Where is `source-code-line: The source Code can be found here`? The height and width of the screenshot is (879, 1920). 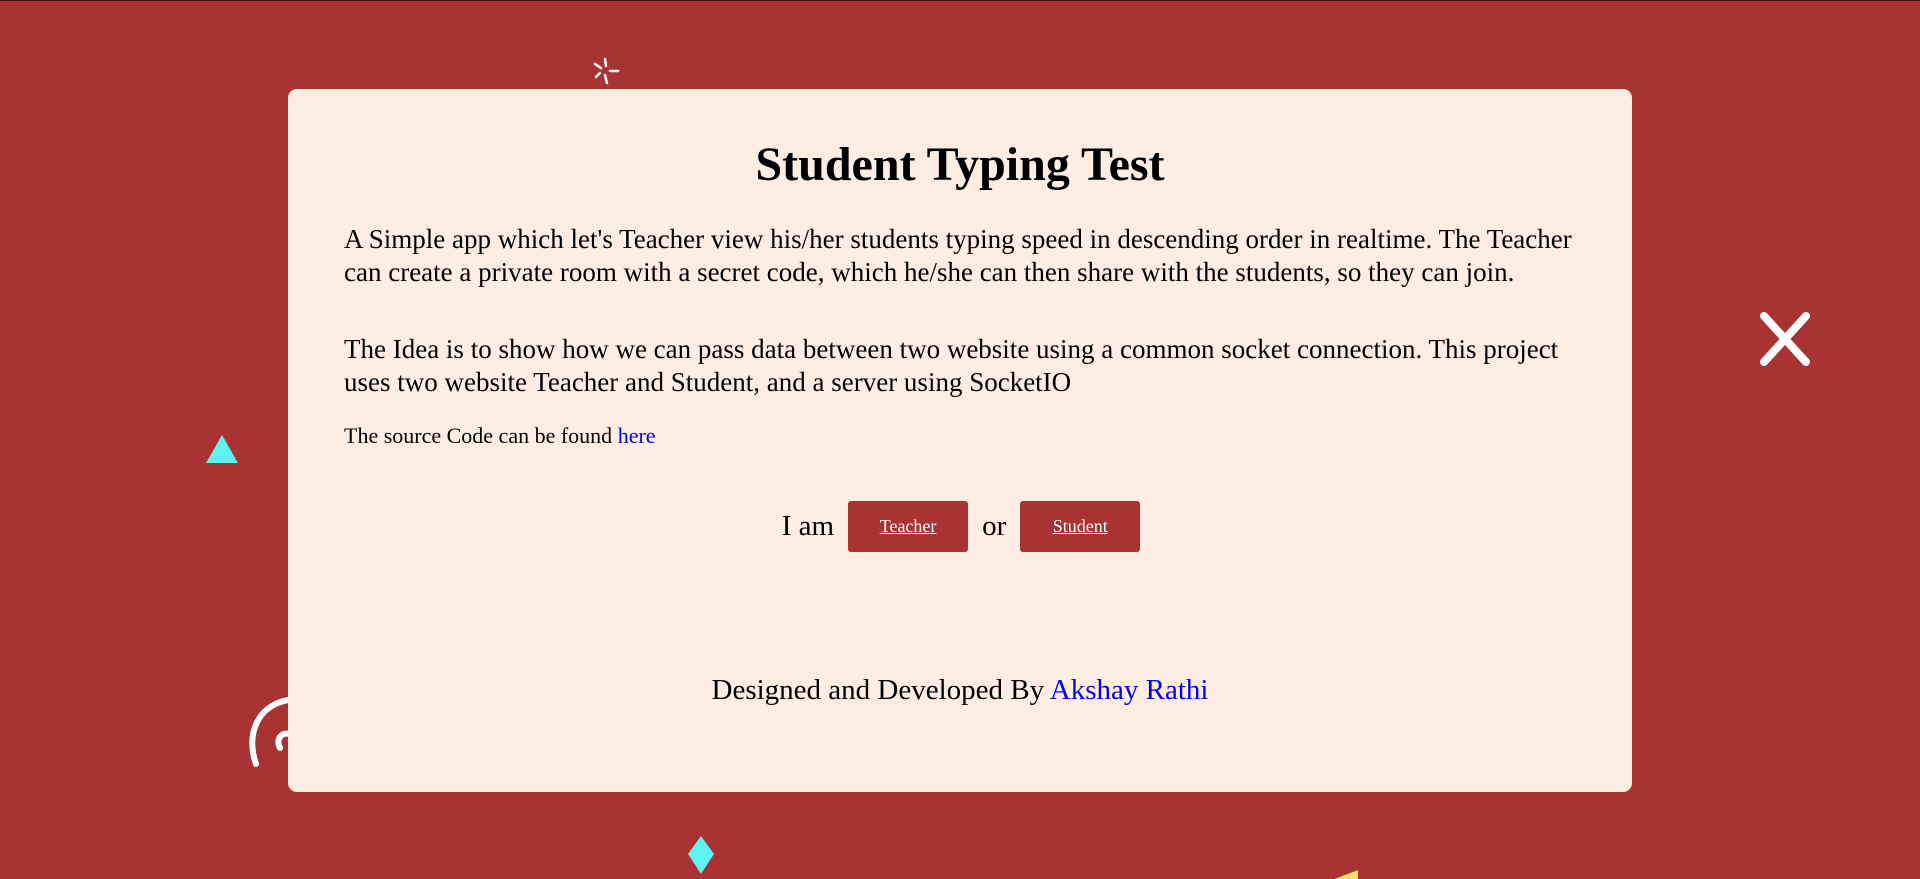
source-code-line: The source Code can be found here is located at coordinates (500, 436).